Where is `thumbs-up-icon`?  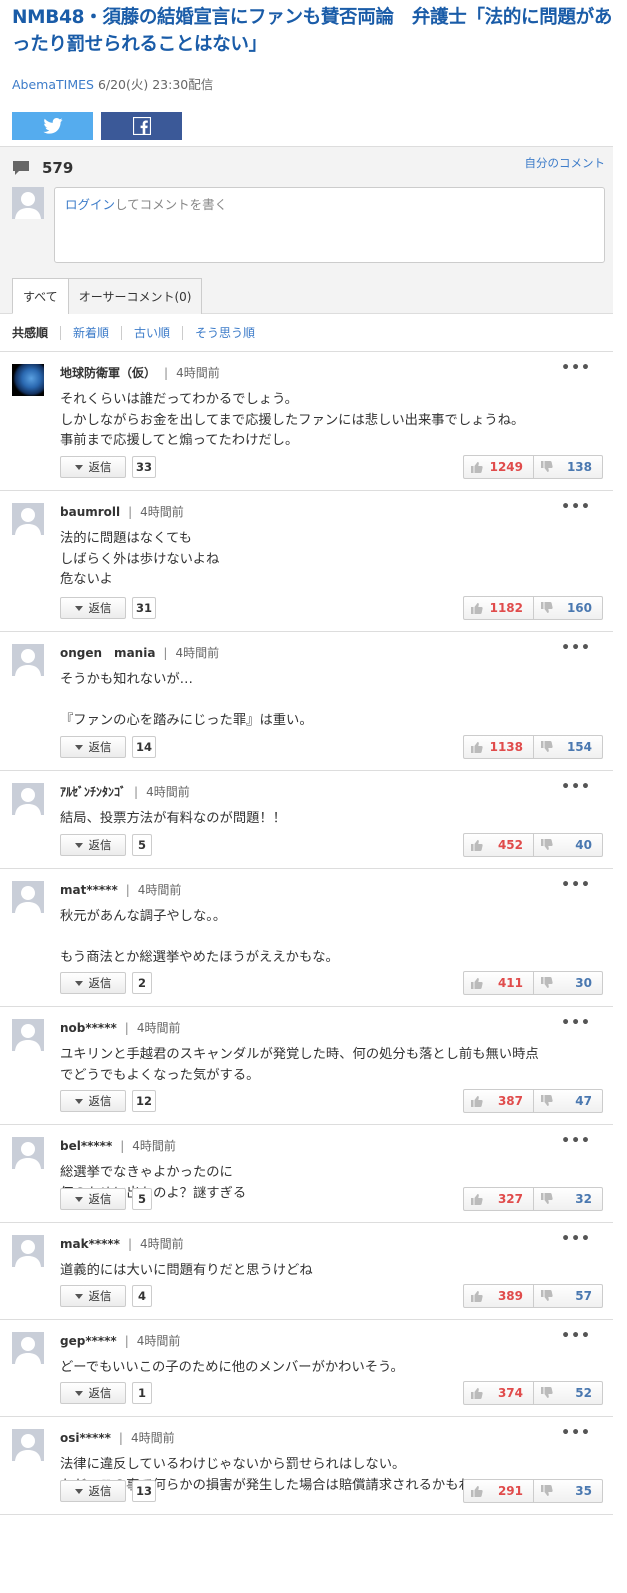 thumbs-up-icon is located at coordinates (477, 1199).